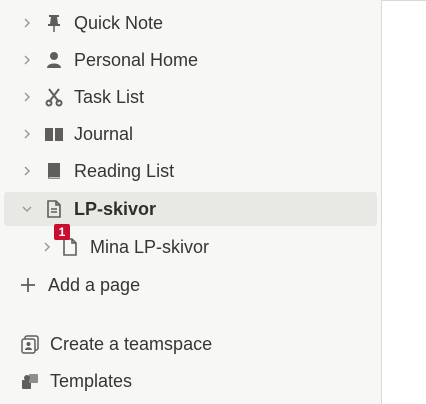 The width and height of the screenshot is (426, 404). I want to click on sidebar-item-reading-list: Reading List, so click(190, 171).